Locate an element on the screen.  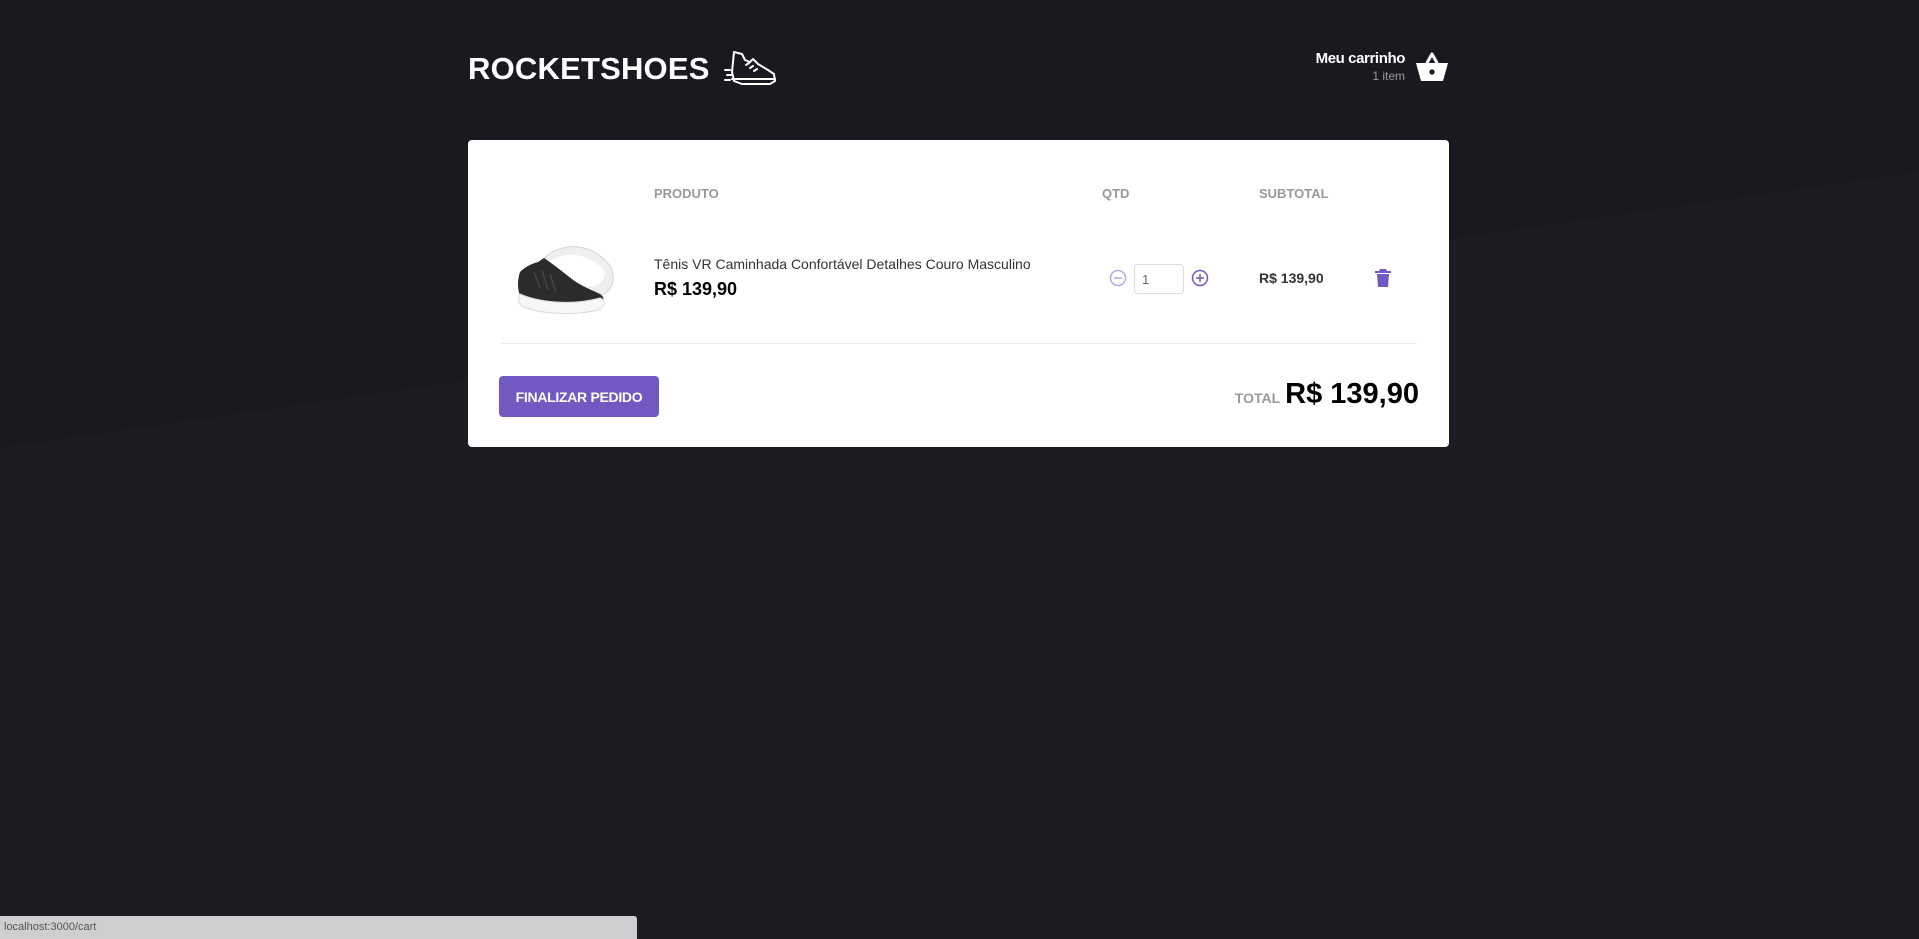
app-header: ROCKETSHOES Meu carrinho 1 item is located at coordinates (958, 70).